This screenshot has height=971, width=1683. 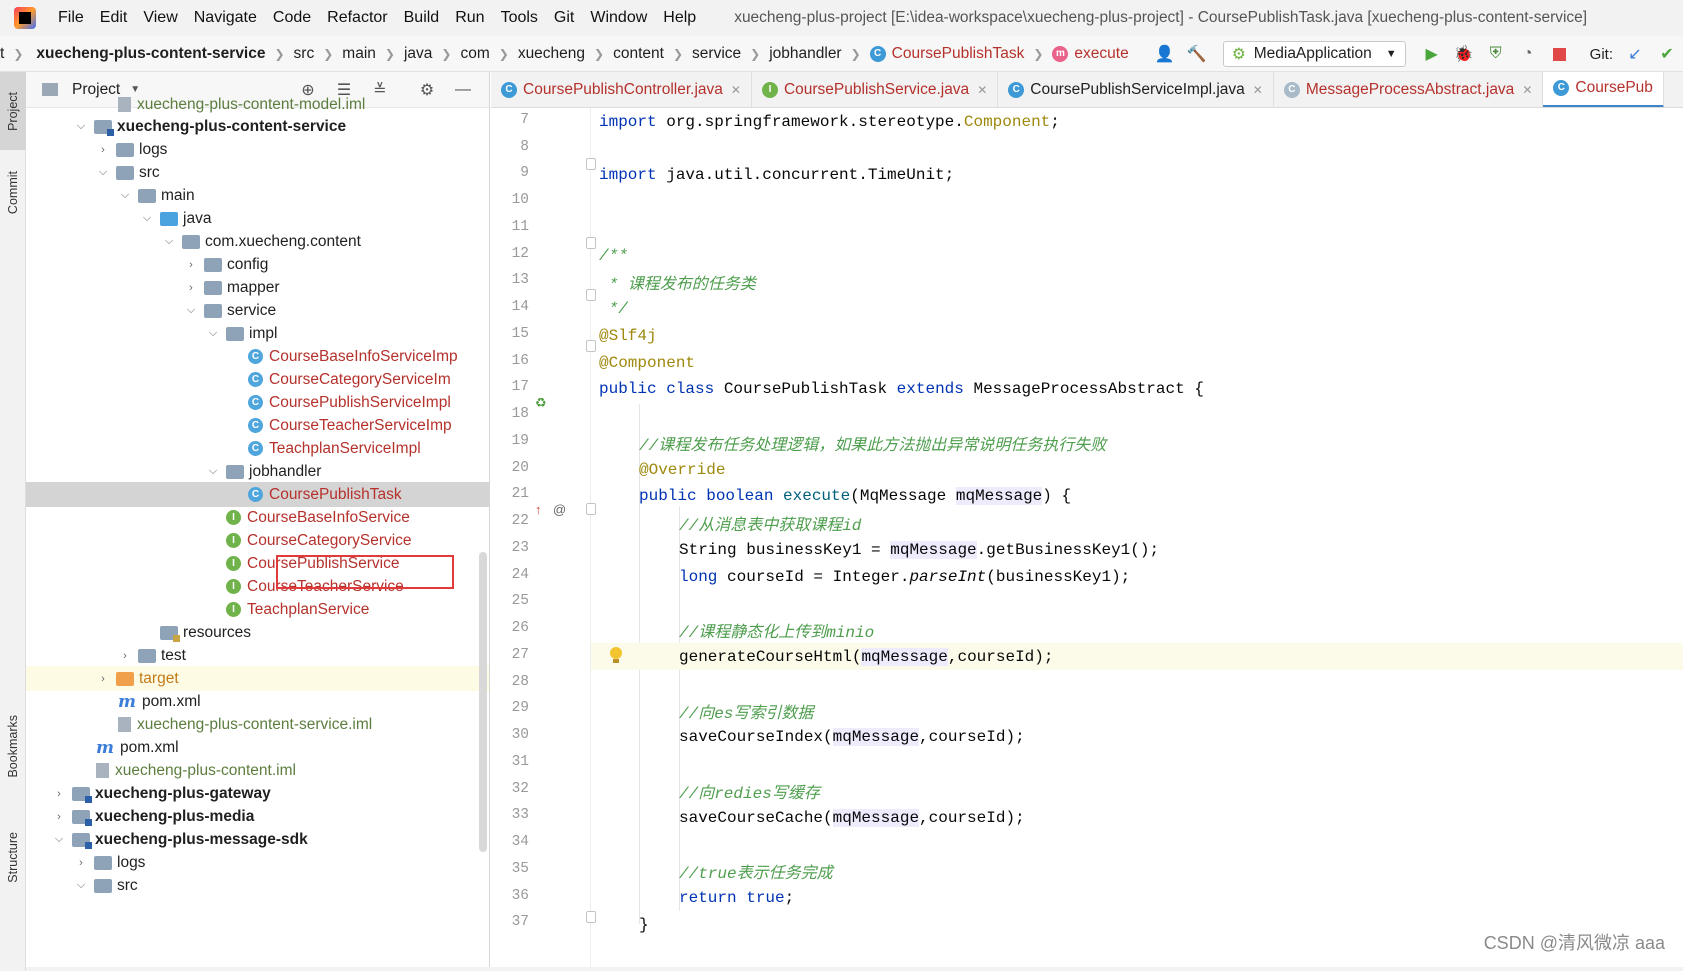 What do you see at coordinates (257, 632) in the screenshot?
I see `tree-item: resources` at bounding box center [257, 632].